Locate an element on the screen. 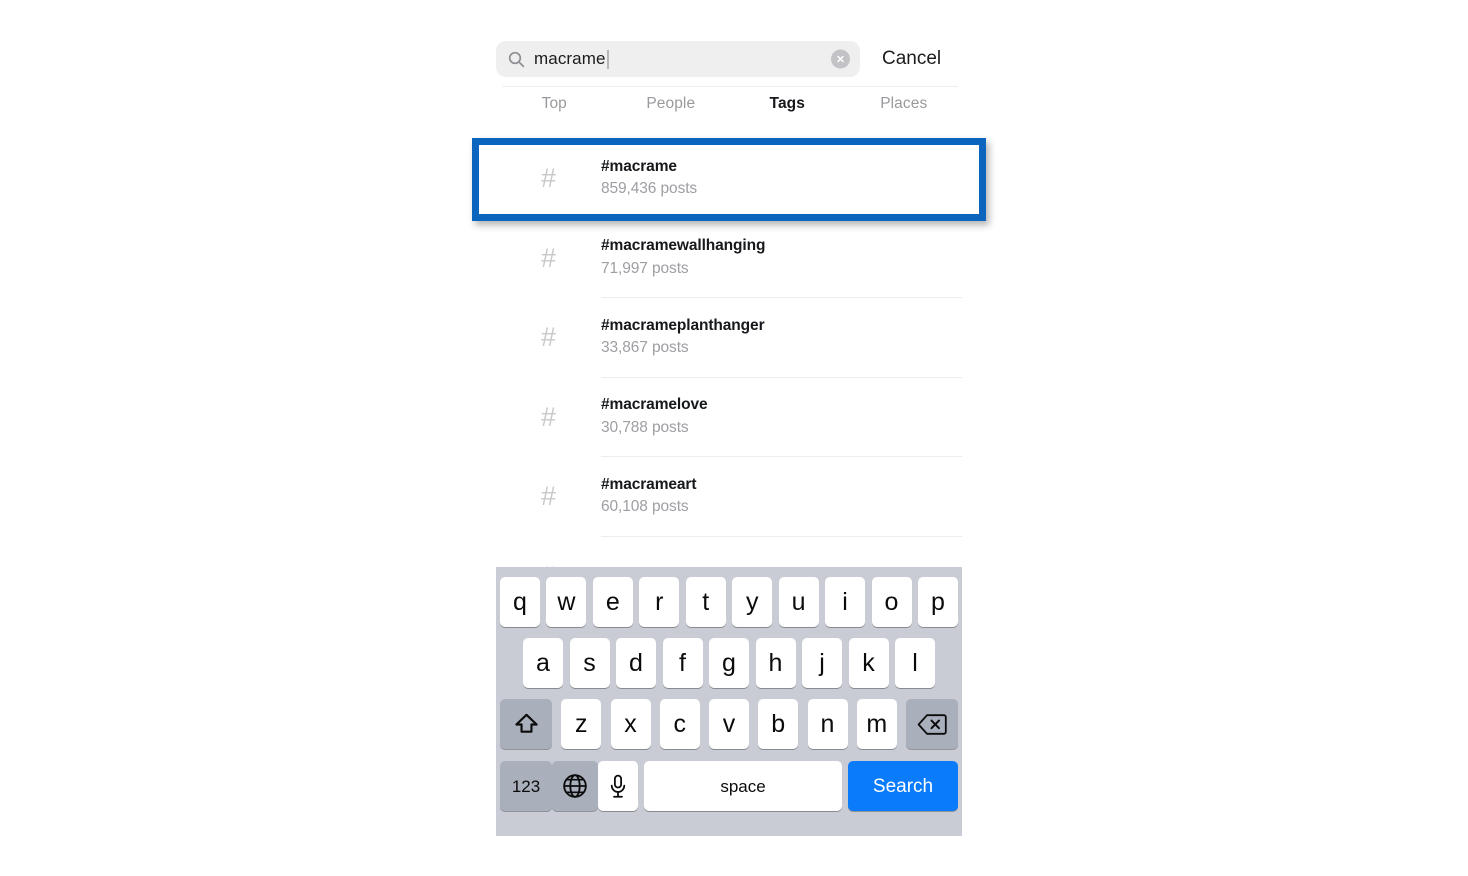  tab-tags: Tags is located at coordinates (787, 112).